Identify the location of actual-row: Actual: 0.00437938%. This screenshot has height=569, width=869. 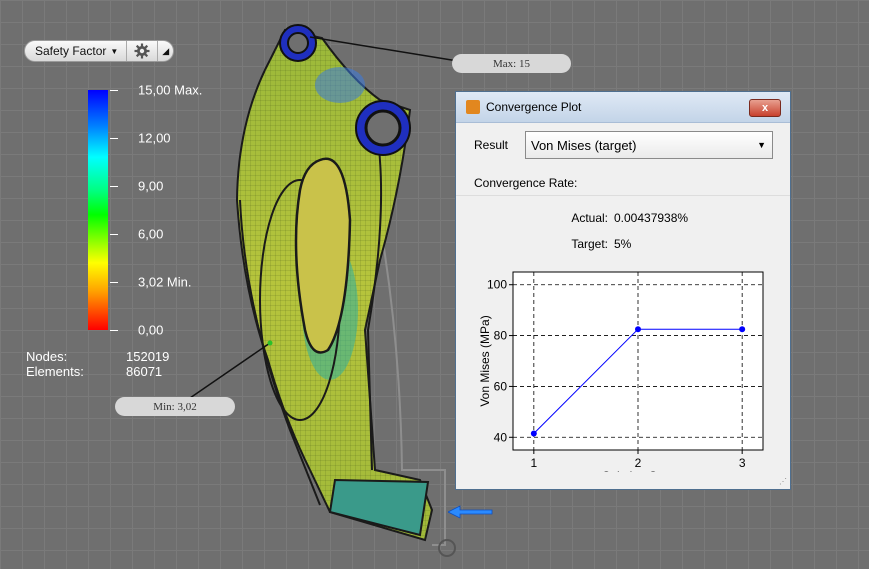
(624, 218).